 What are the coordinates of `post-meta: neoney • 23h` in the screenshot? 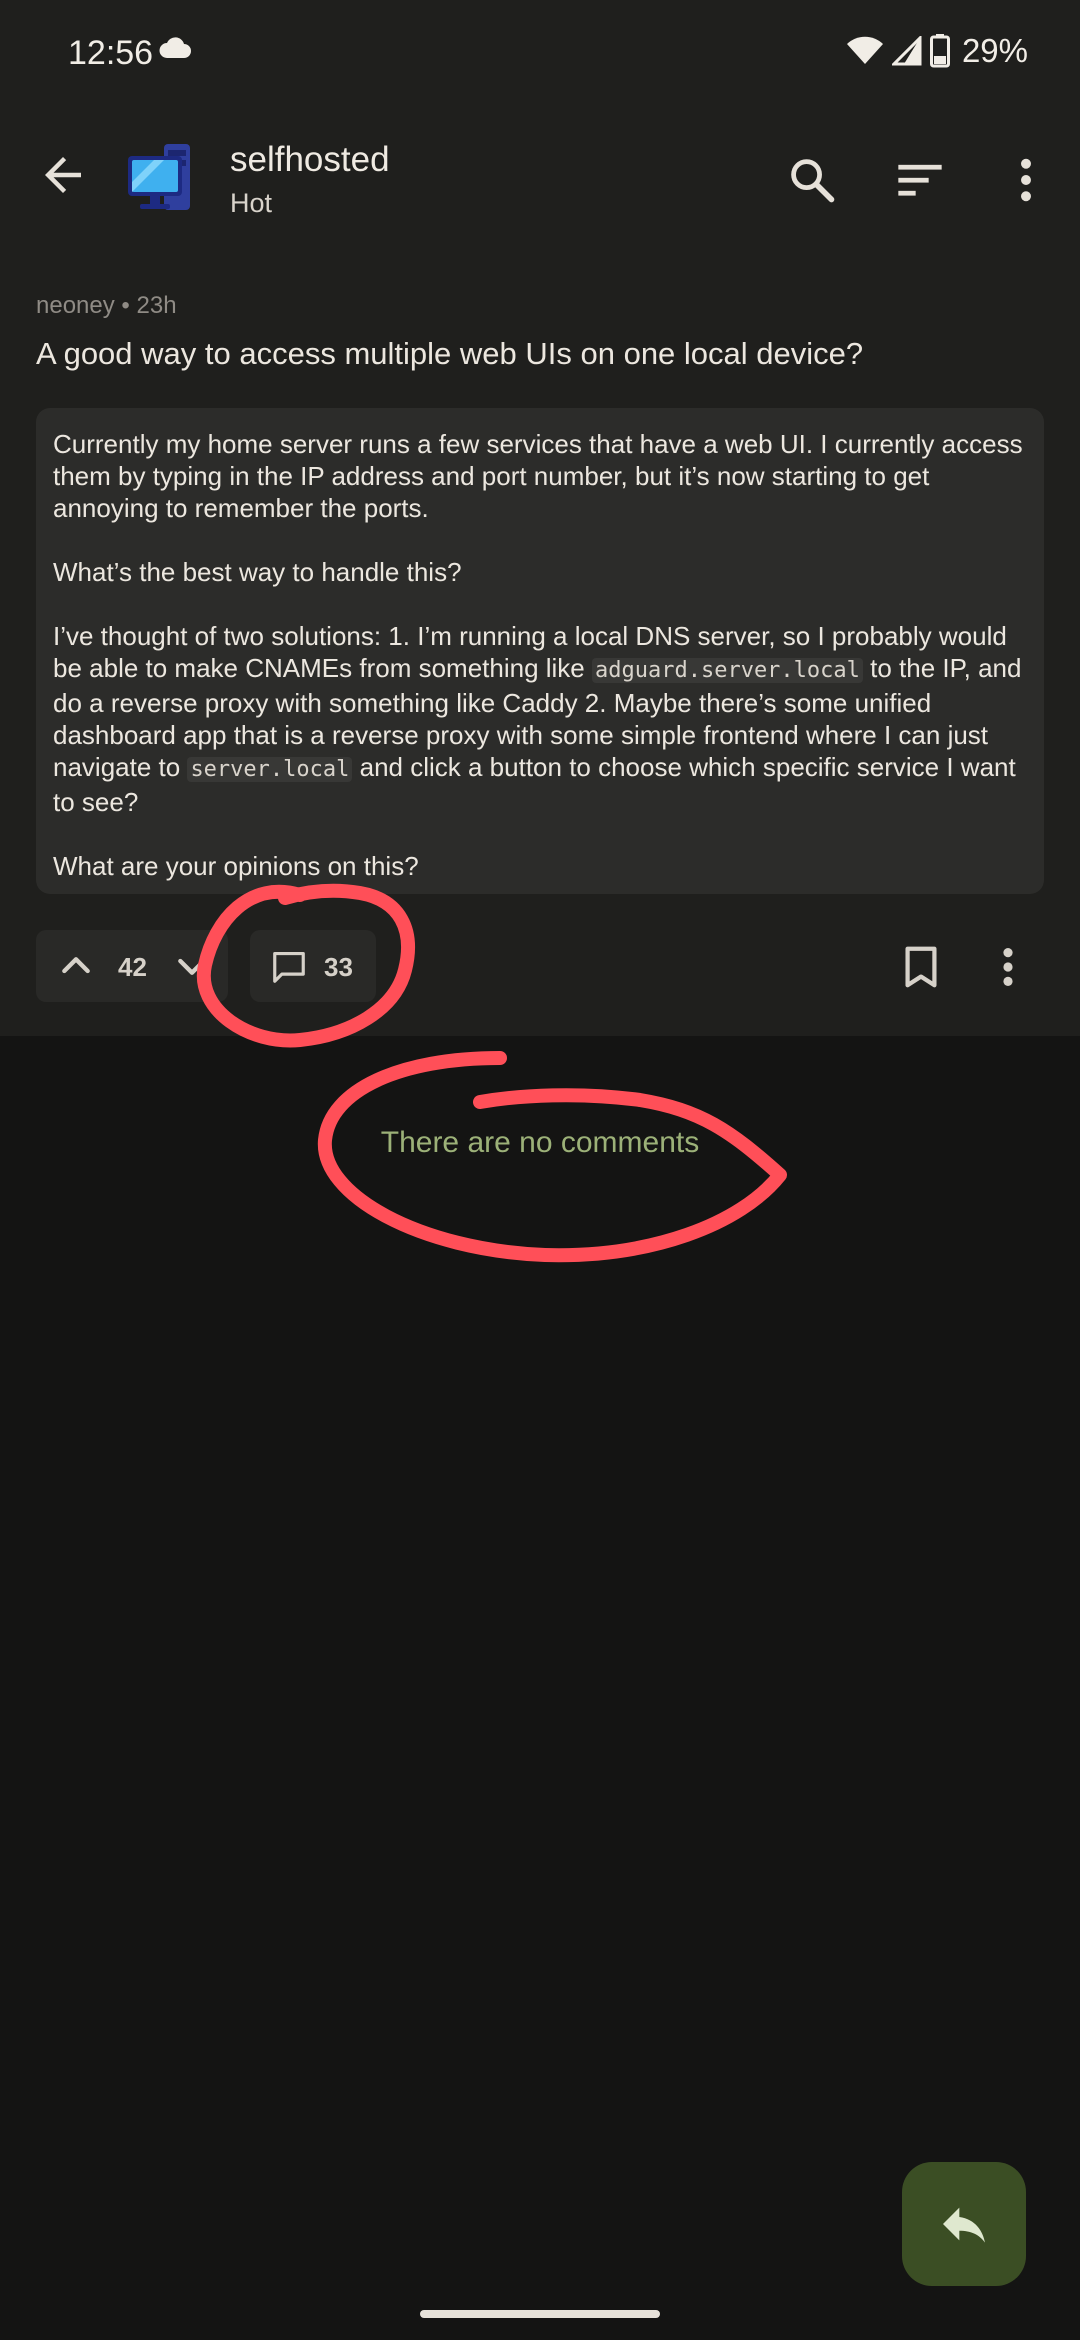 It's located at (106, 306).